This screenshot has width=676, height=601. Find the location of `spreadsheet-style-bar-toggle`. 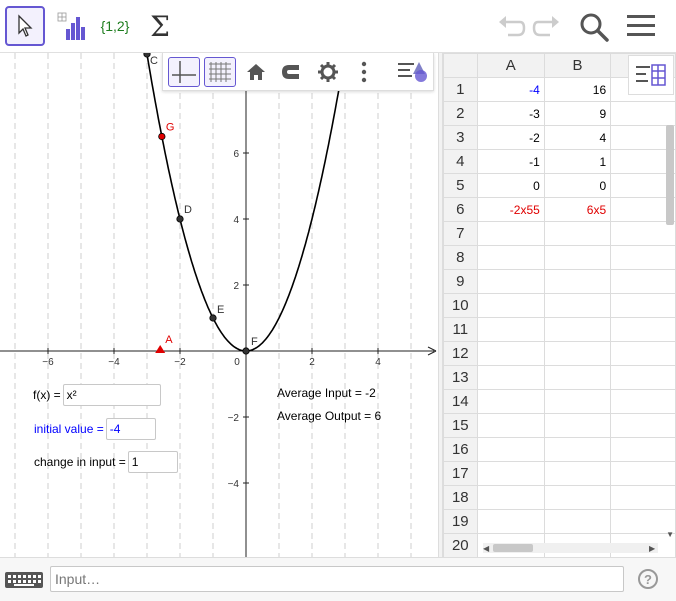

spreadsheet-style-bar-toggle is located at coordinates (651, 75).